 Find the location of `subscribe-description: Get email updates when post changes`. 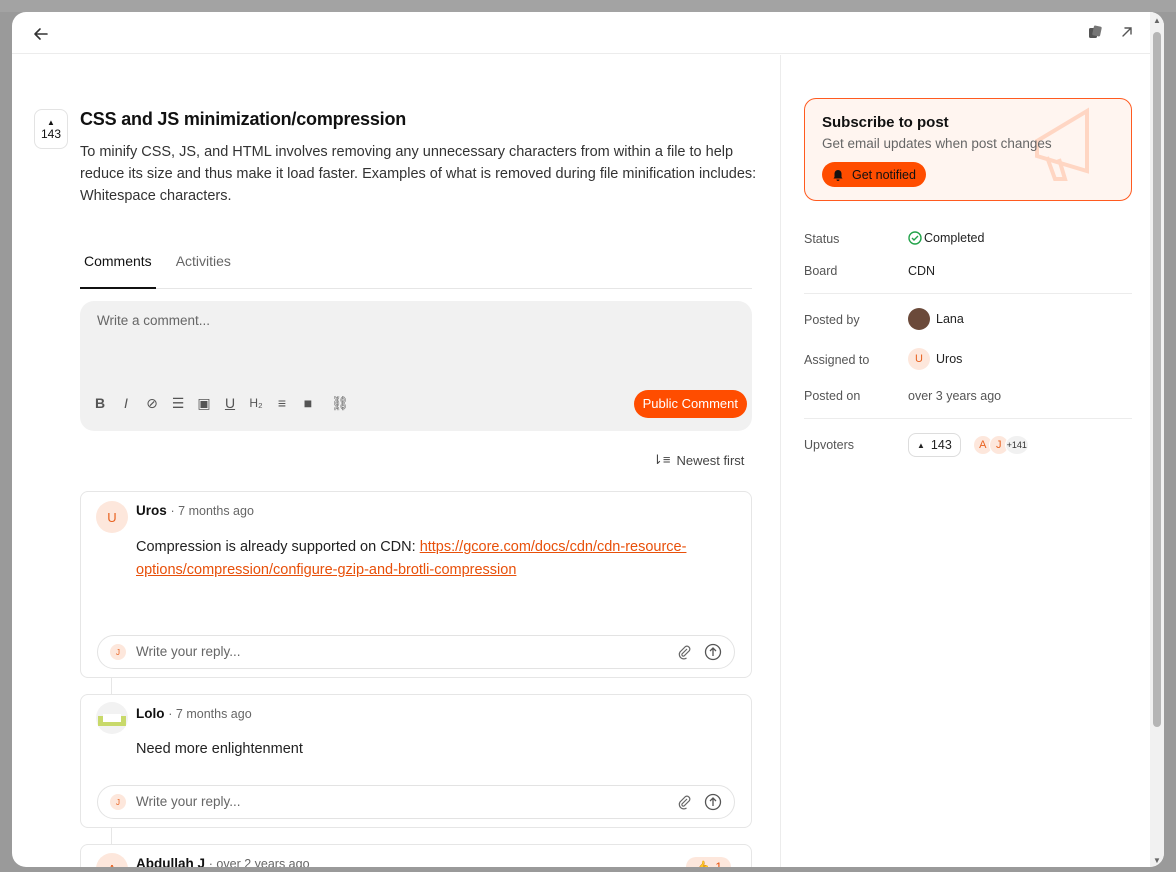

subscribe-description: Get email updates when post changes is located at coordinates (937, 143).